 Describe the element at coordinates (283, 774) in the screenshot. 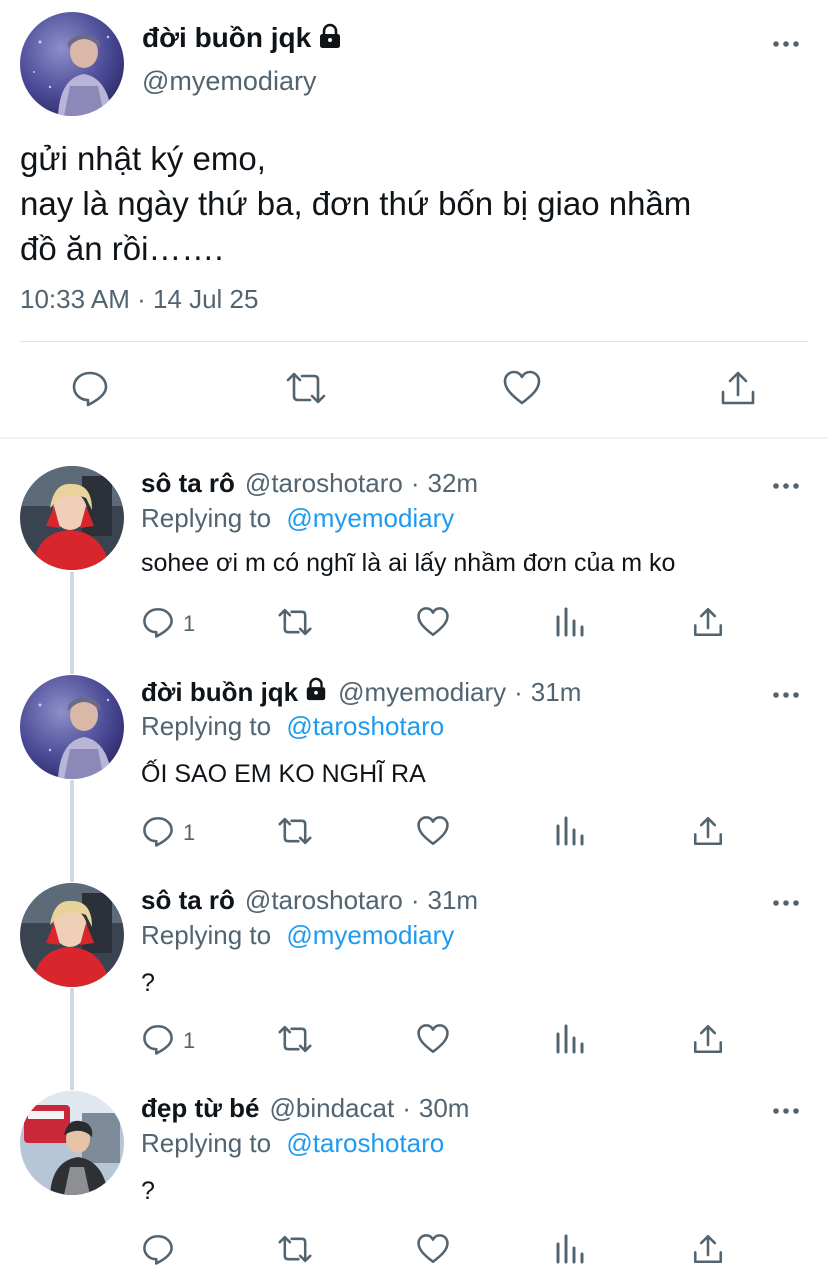

I see `reply-text: ỐI SAO EM KO NGHĨ RA` at that location.